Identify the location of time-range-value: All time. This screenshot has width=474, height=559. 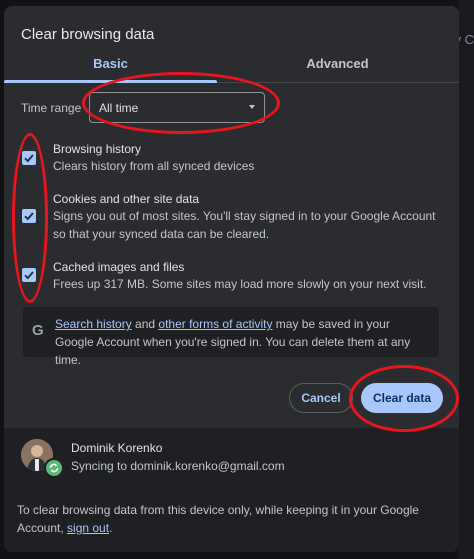
(119, 108).